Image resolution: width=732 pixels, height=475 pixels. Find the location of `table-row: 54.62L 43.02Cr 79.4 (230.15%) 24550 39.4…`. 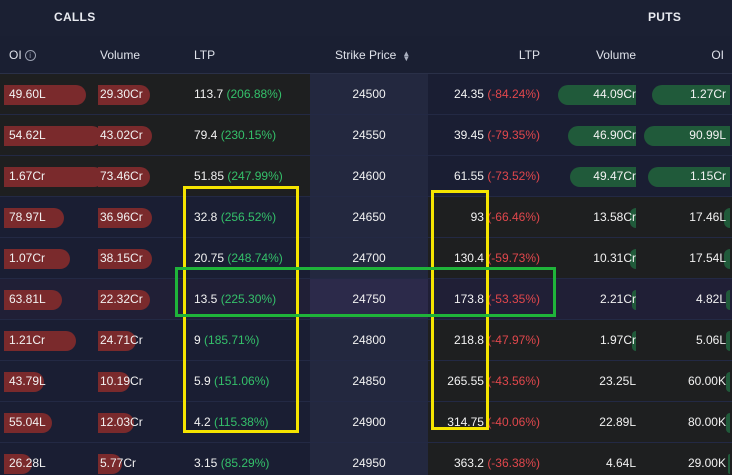

table-row: 54.62L 43.02Cr 79.4 (230.15%) 24550 39.4… is located at coordinates (366, 135).